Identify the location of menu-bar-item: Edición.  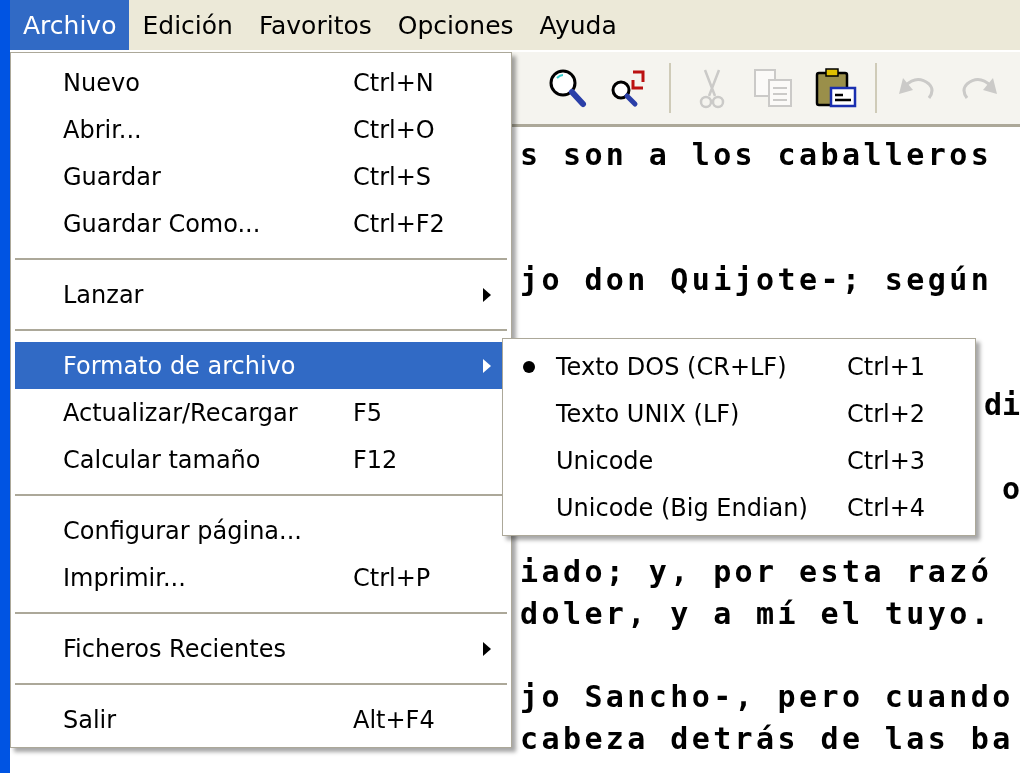
(187, 25).